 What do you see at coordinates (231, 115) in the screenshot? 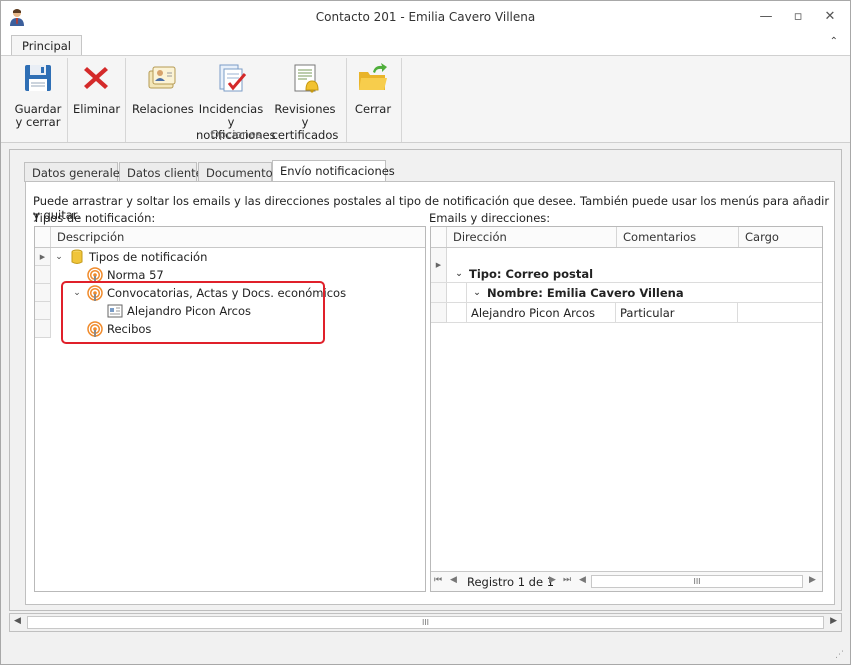
I see `incidents-label-1: Incidencias y` at bounding box center [231, 115].